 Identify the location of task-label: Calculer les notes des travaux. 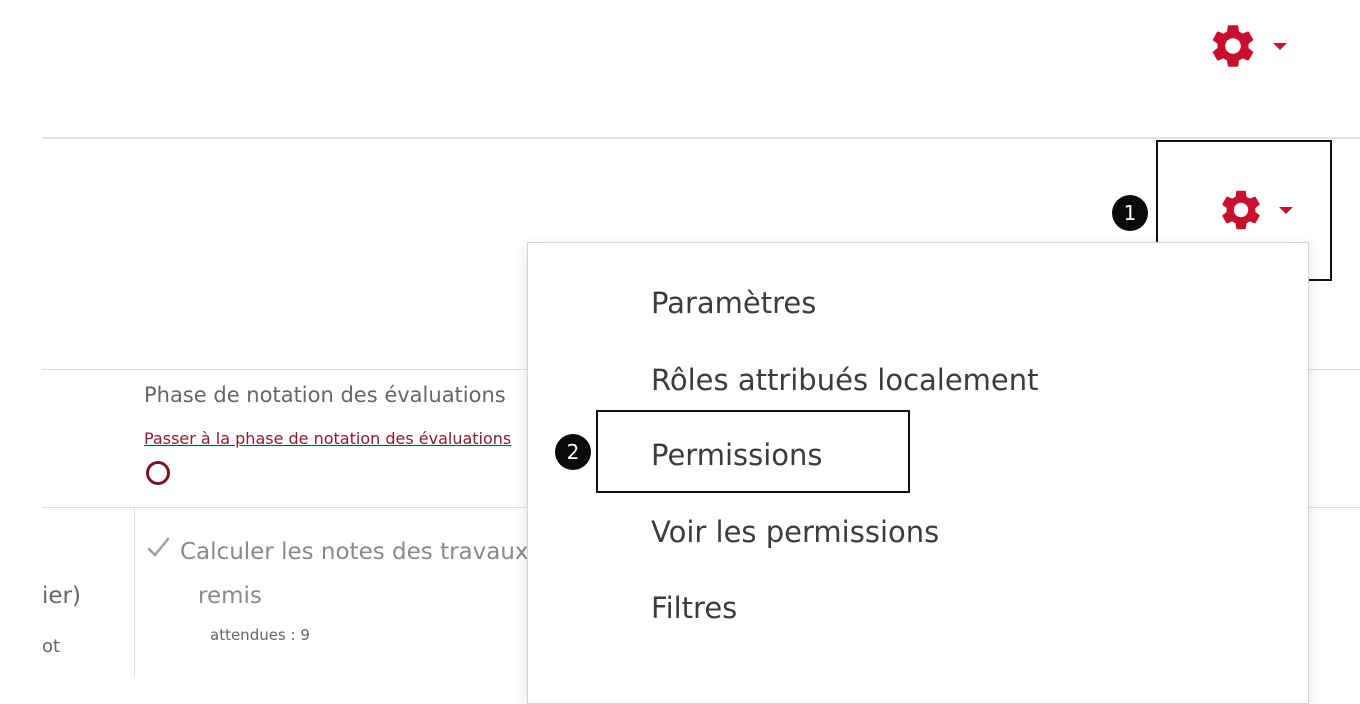
(354, 552).